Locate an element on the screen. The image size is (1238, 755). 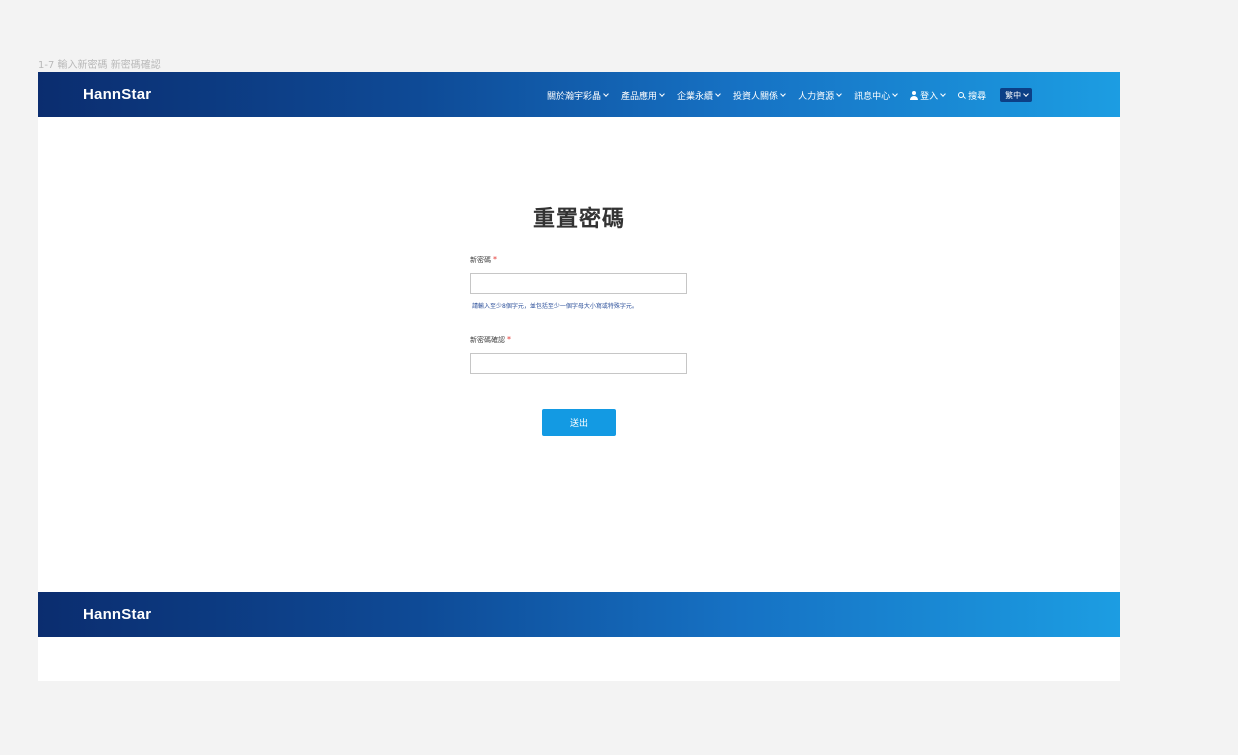
nav-item-about: 關於瀚宇彩晶 is located at coordinates (578, 95).